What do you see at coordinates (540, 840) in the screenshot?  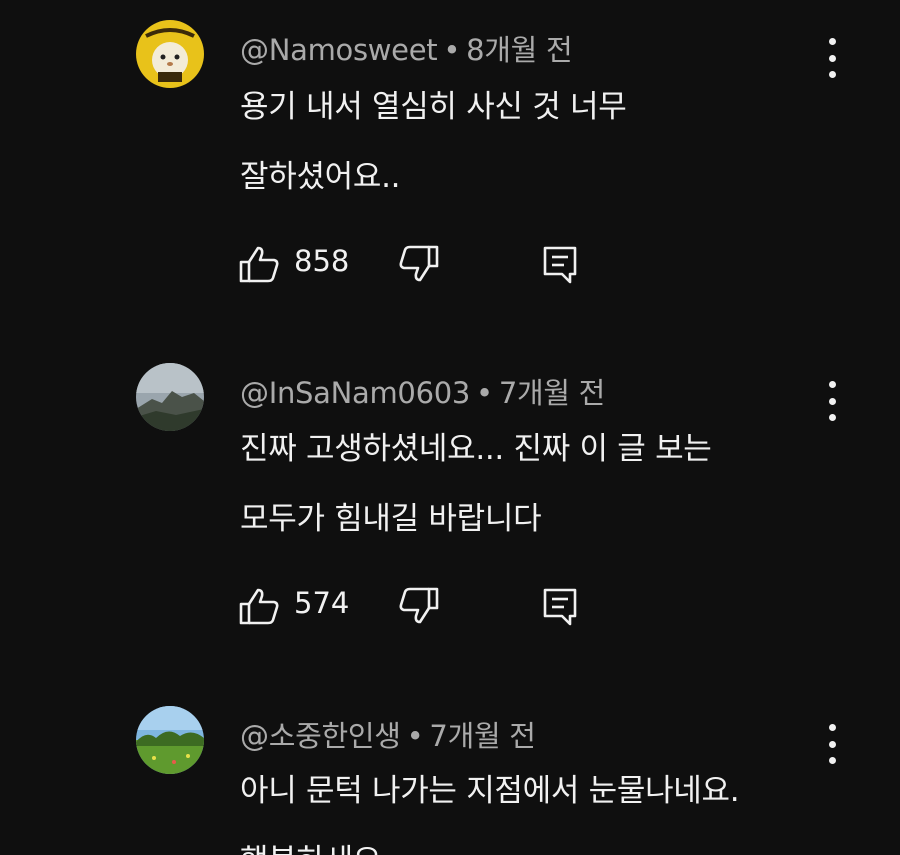 I see `comment-text-line: 행복하세요` at bounding box center [540, 840].